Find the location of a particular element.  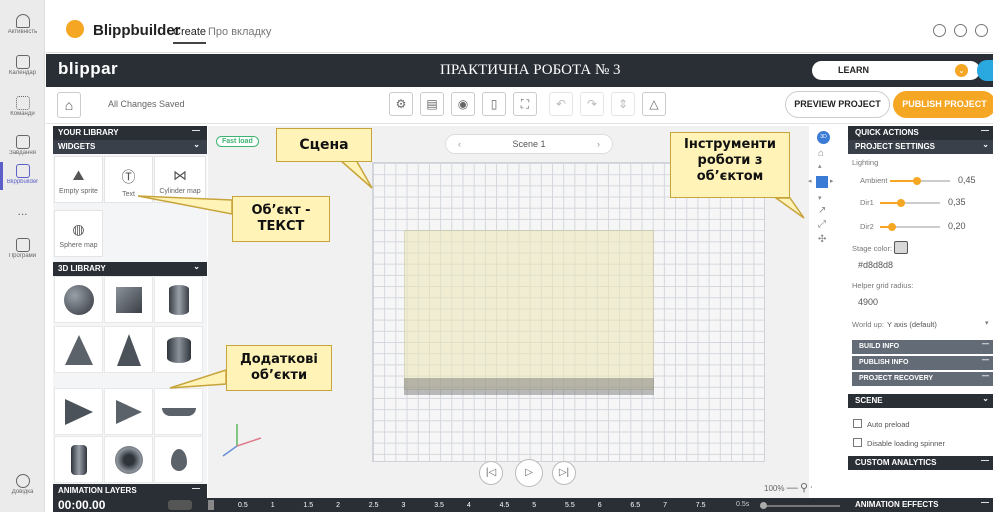

zoom-control: 100% — ⚲ + is located at coordinates (790, 487).